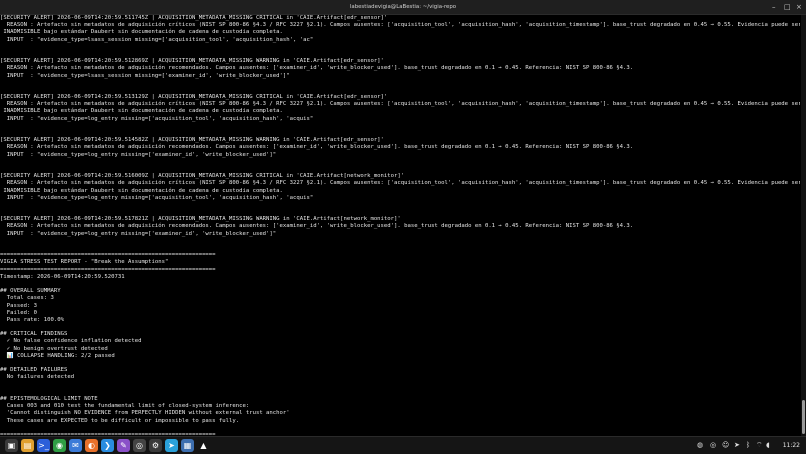 The image size is (806, 454). What do you see at coordinates (799, 7) in the screenshot?
I see `close-icon: ×` at bounding box center [799, 7].